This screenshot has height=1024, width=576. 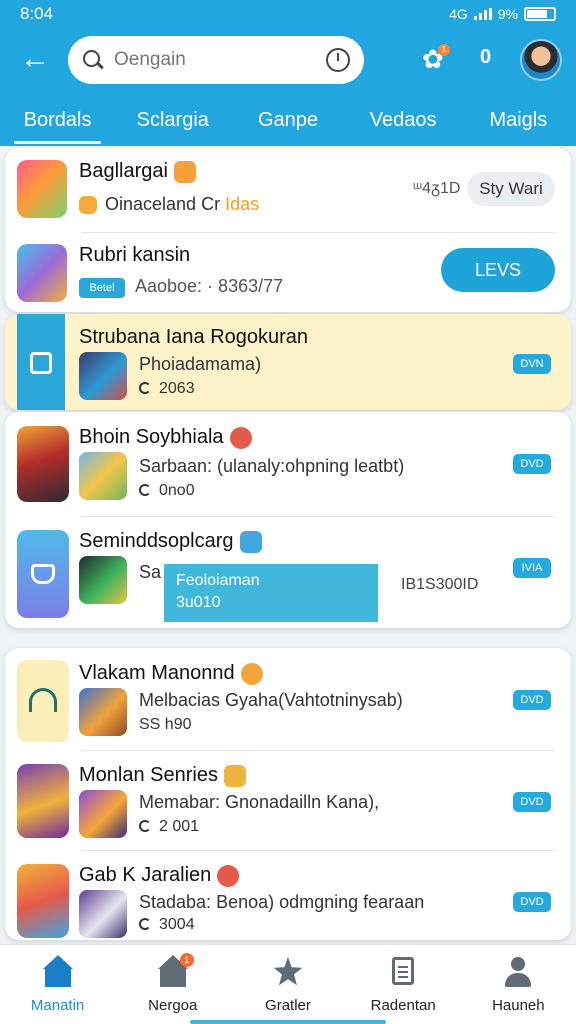 I want to click on item-subtitle: Melbacias Gyaha(Vahtotninysab), so click(x=271, y=700).